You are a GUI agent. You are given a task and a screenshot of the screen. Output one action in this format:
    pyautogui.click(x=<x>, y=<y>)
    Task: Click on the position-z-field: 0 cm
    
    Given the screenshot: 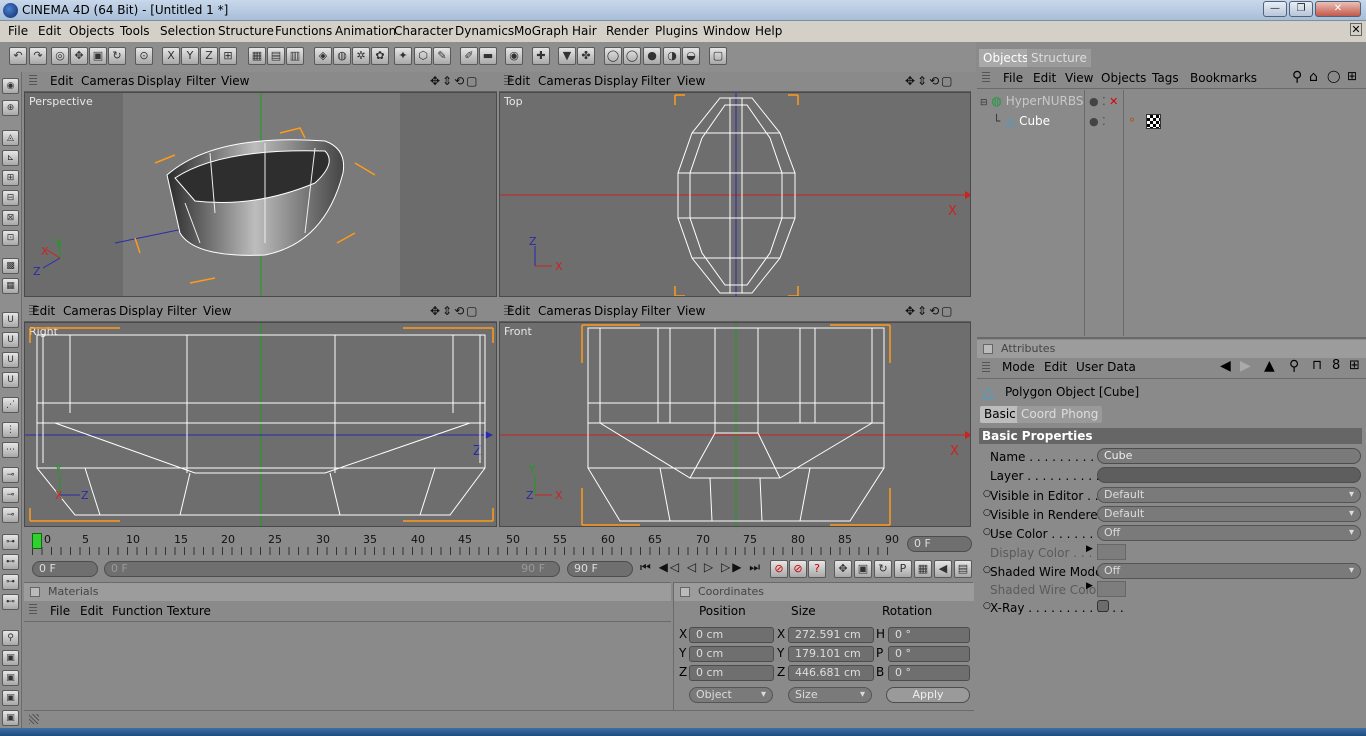 What is the action you would take?
    pyautogui.click(x=731, y=673)
    